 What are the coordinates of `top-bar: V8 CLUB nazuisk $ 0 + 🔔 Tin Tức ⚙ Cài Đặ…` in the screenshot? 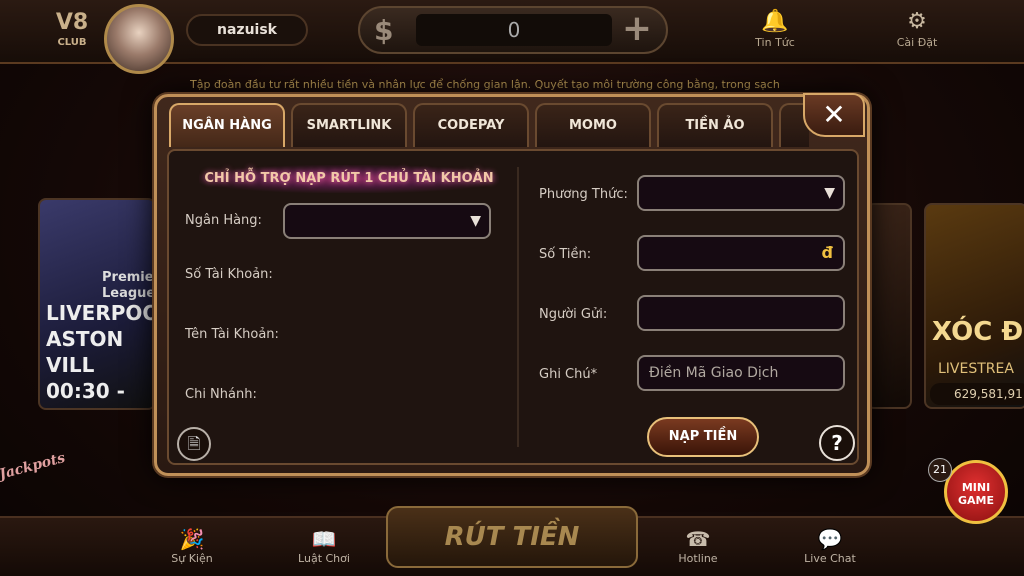 It's located at (512, 37).